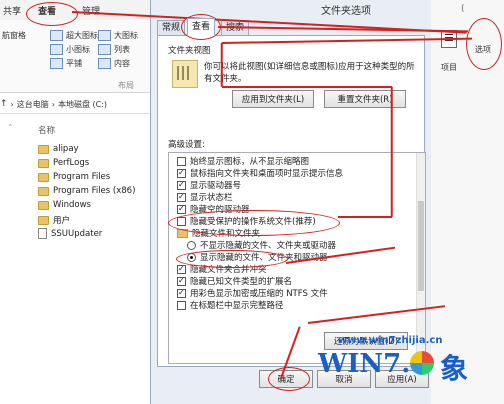 The image size is (504, 404). Describe the element at coordinates (201, 27) in the screenshot. I see `tab-view-dialog: 查看` at that location.